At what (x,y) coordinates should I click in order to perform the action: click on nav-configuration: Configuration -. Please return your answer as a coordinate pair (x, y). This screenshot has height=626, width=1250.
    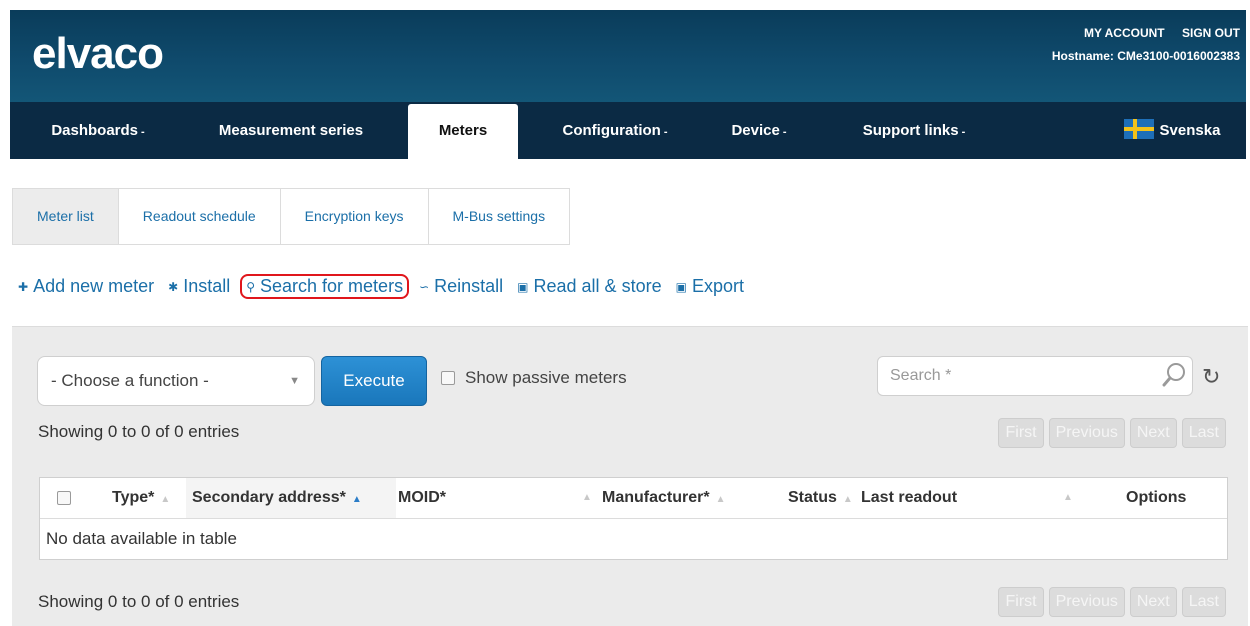
    Looking at the image, I should click on (615, 130).